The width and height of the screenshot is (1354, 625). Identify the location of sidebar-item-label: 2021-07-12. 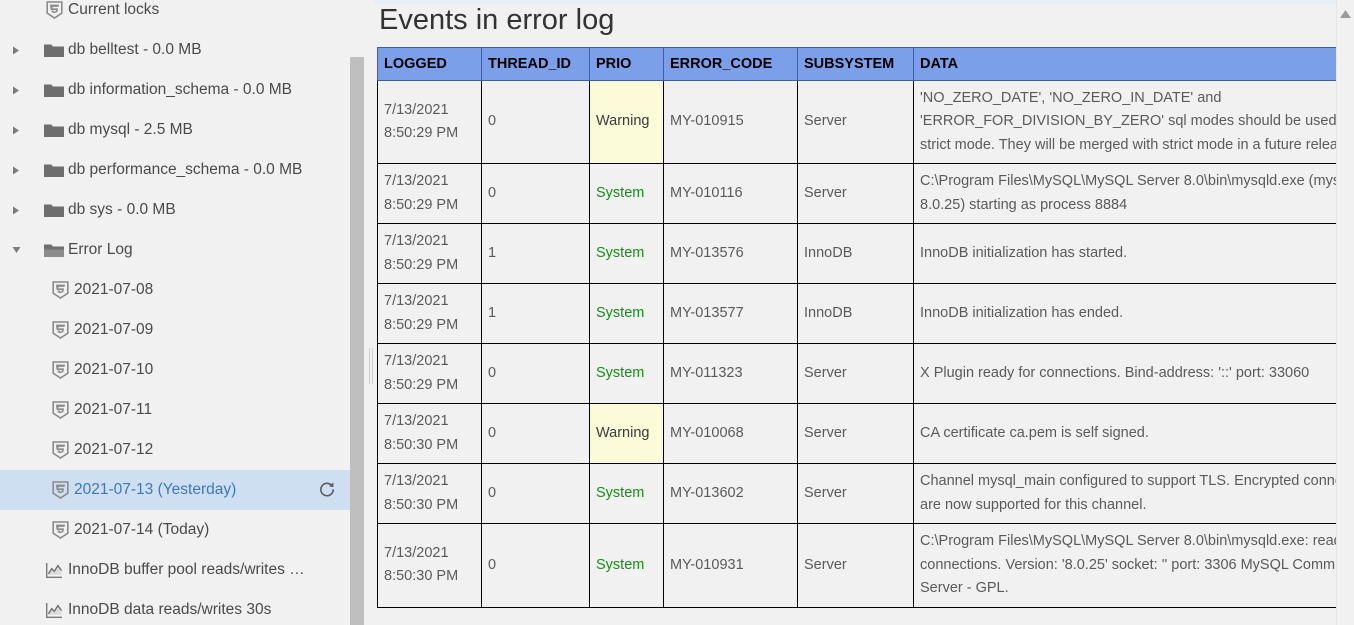
(114, 449).